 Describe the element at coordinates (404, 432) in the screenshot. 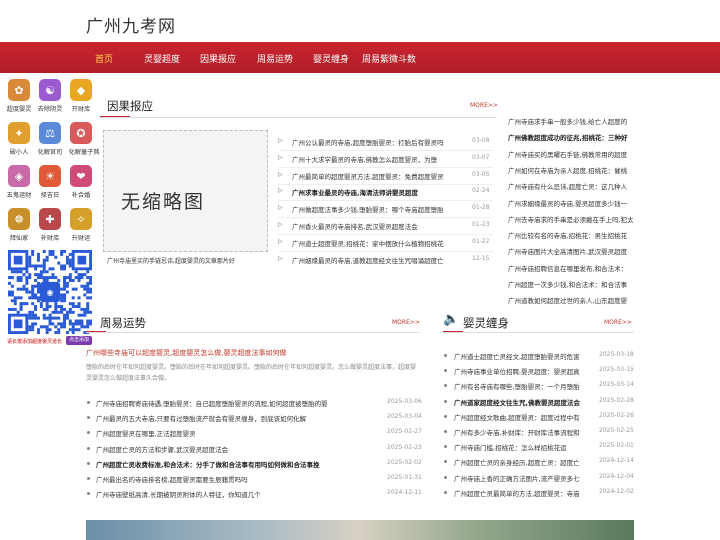

I see `fortune-item-date: 2025-02-27` at that location.